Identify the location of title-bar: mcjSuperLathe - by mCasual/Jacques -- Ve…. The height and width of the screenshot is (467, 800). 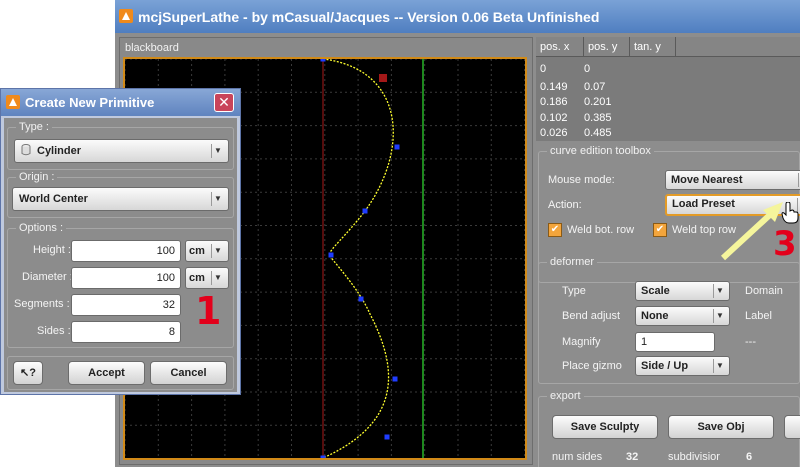
(457, 16).